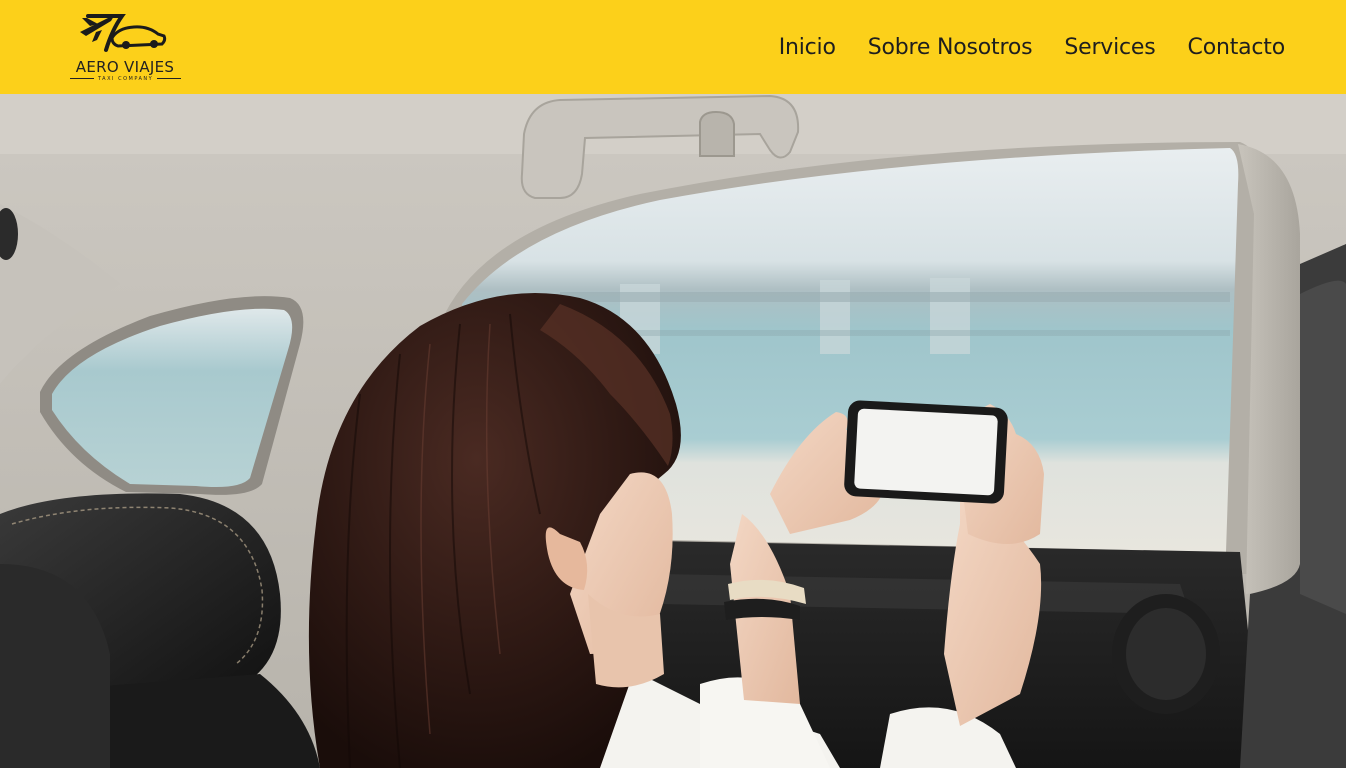 The width and height of the screenshot is (1346, 768). I want to click on nav-link-contacto: Contacto, so click(1237, 48).